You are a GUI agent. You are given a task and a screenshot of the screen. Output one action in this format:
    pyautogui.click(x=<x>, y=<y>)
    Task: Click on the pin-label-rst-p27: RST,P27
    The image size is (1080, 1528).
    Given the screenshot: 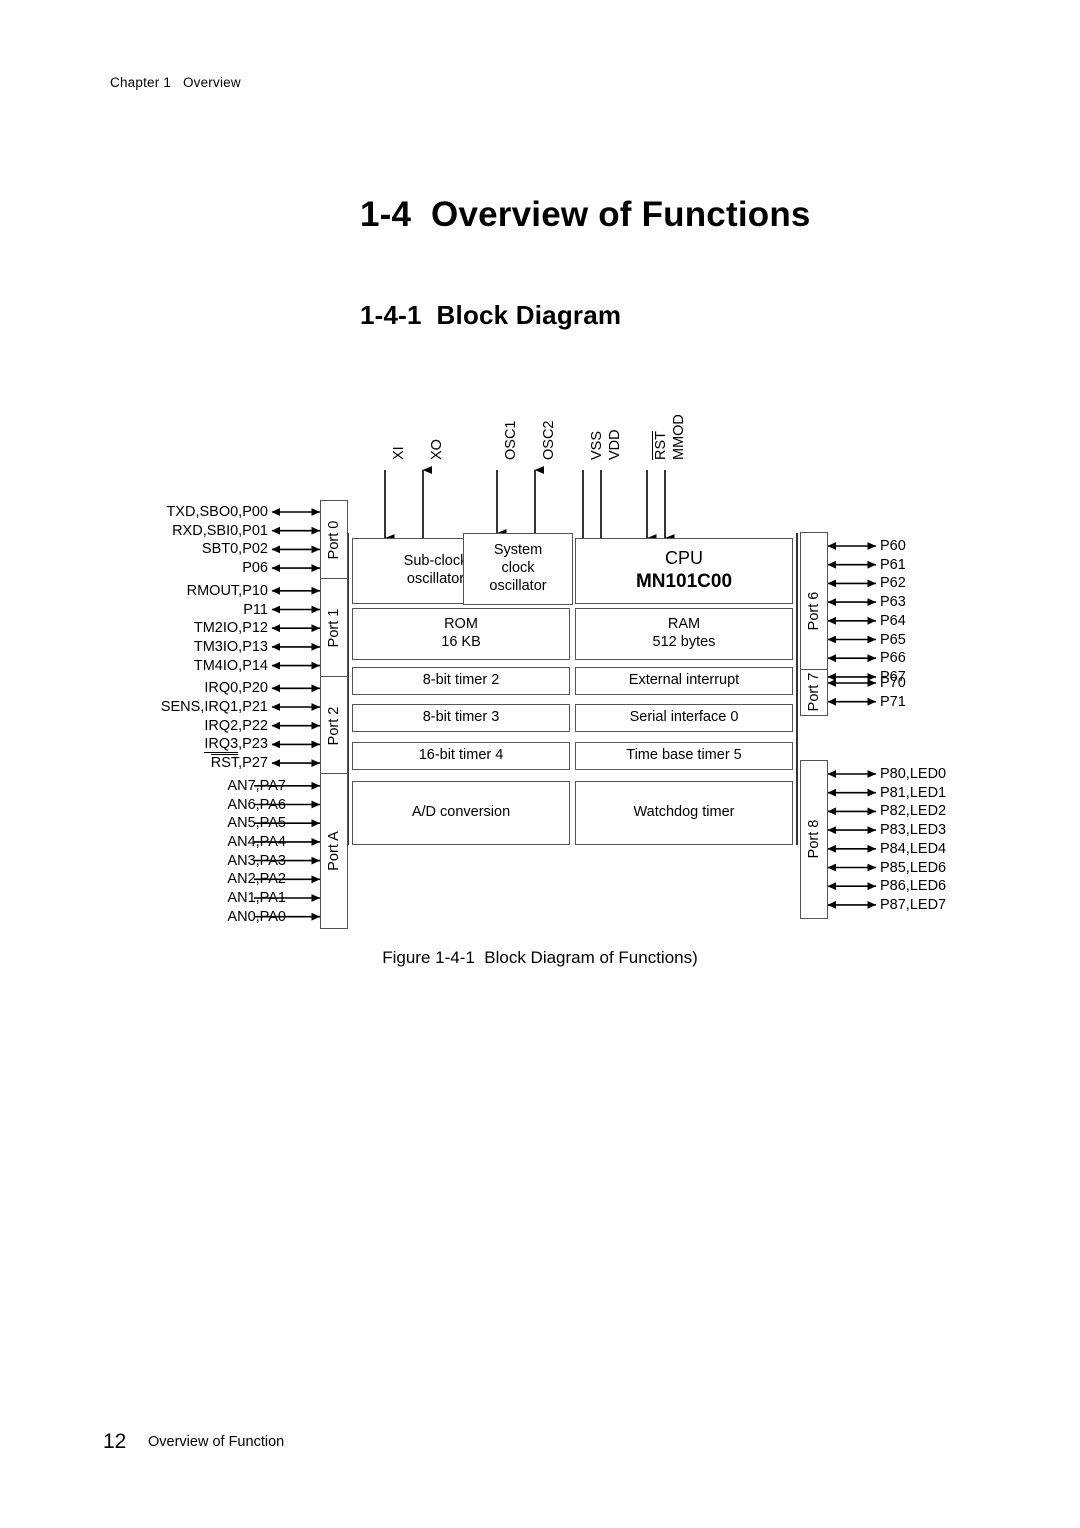 What is the action you would take?
    pyautogui.click(x=239, y=763)
    